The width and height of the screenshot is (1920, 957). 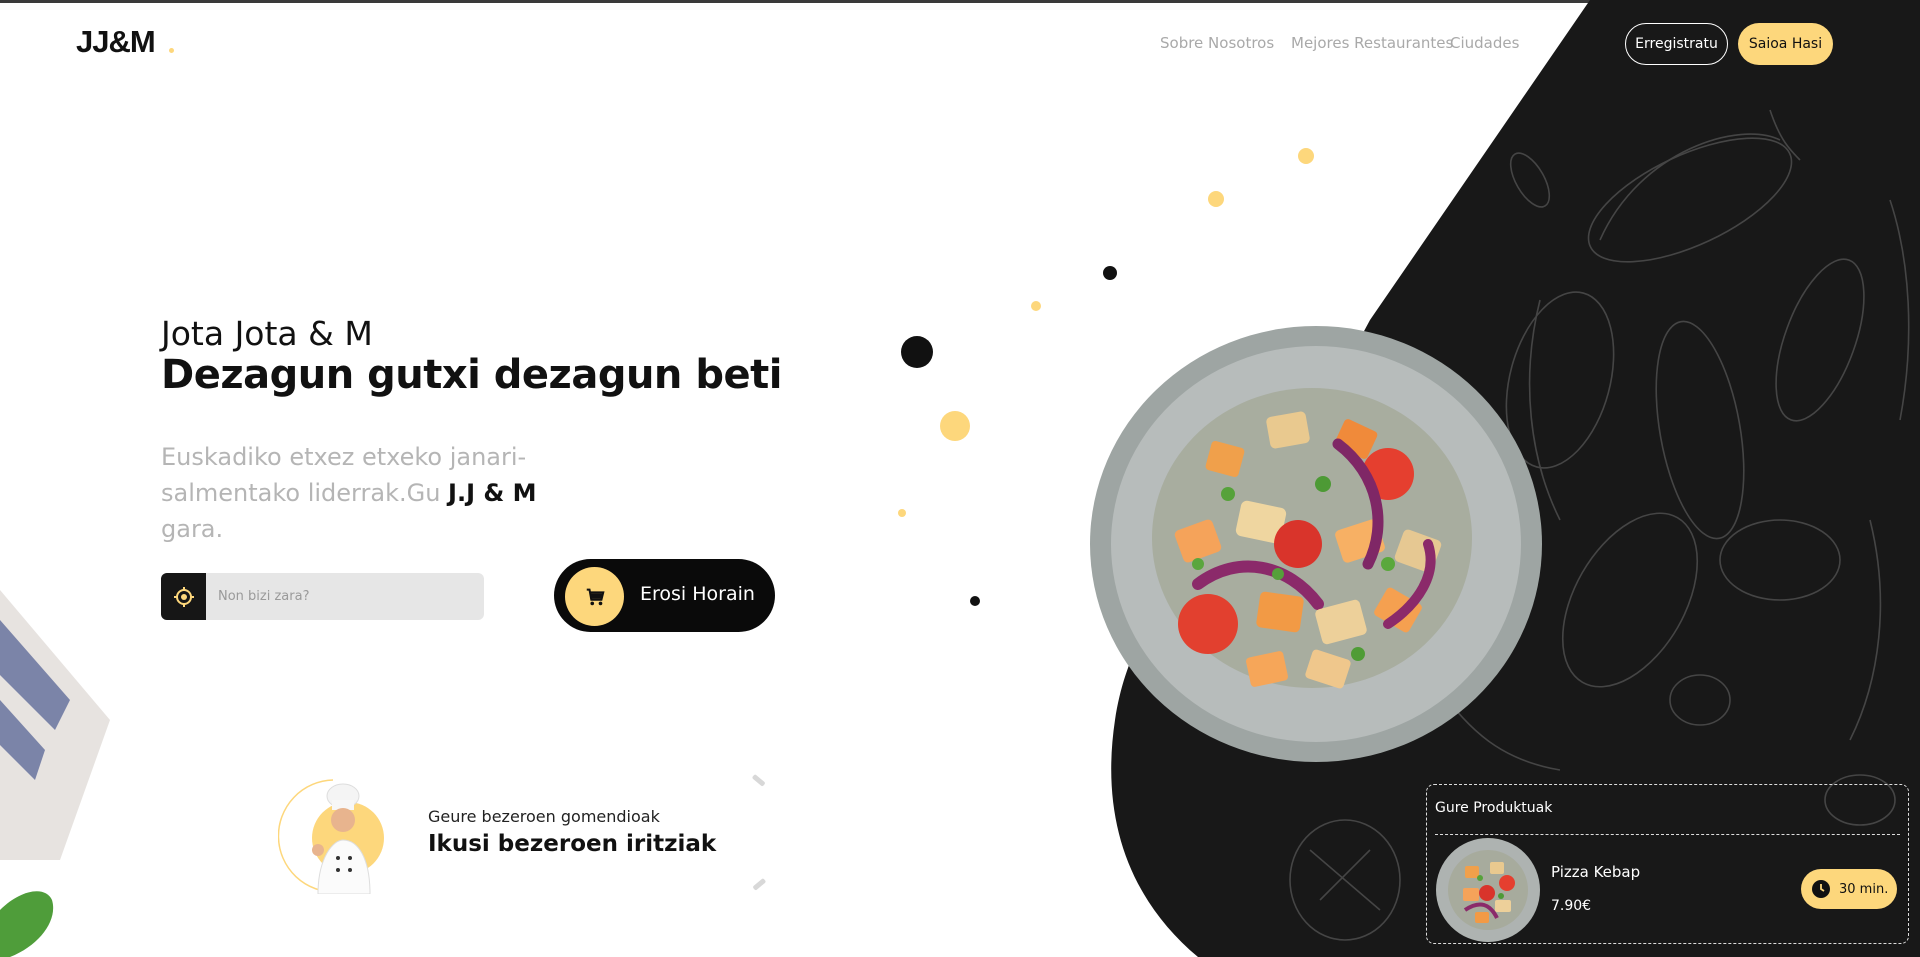 I want to click on hero-subtitle: Jota Jota & M, so click(x=267, y=333).